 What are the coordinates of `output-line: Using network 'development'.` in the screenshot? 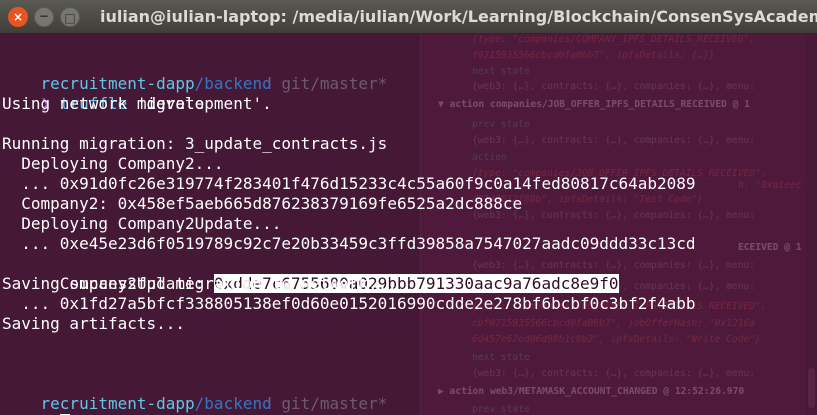 It's located at (137, 103).